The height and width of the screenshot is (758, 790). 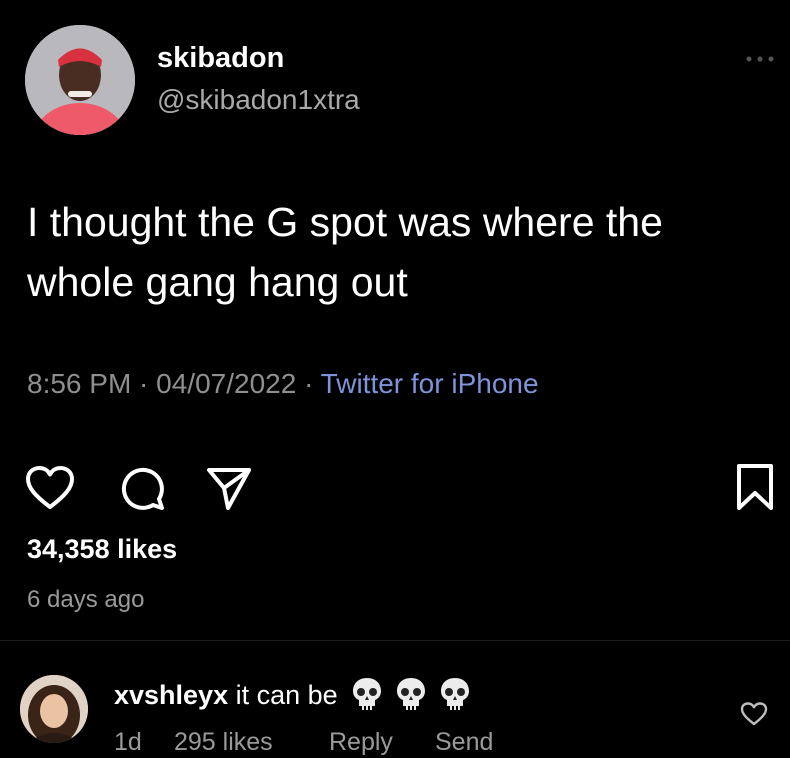 I want to click on author-avatar-image, so click(x=80, y=80).